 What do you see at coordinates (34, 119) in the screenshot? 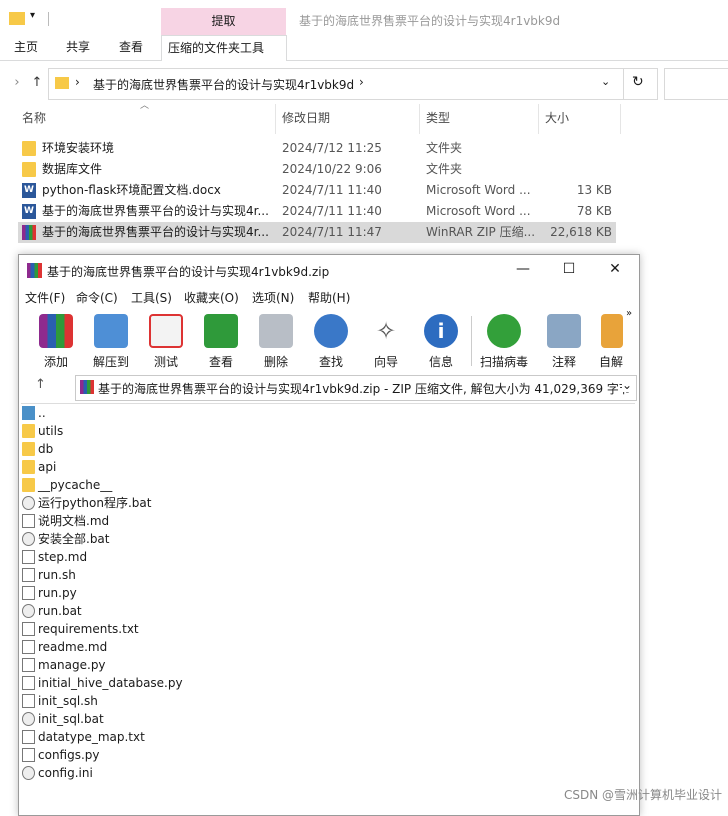
I see `column-name: 名称` at bounding box center [34, 119].